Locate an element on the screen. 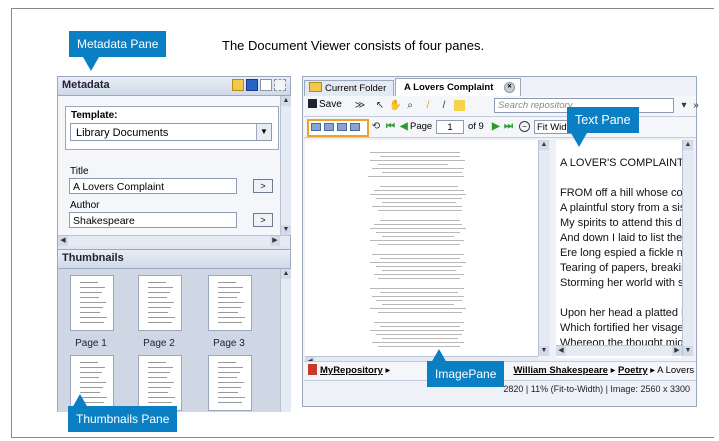  pen-icon: / is located at coordinates (444, 106).